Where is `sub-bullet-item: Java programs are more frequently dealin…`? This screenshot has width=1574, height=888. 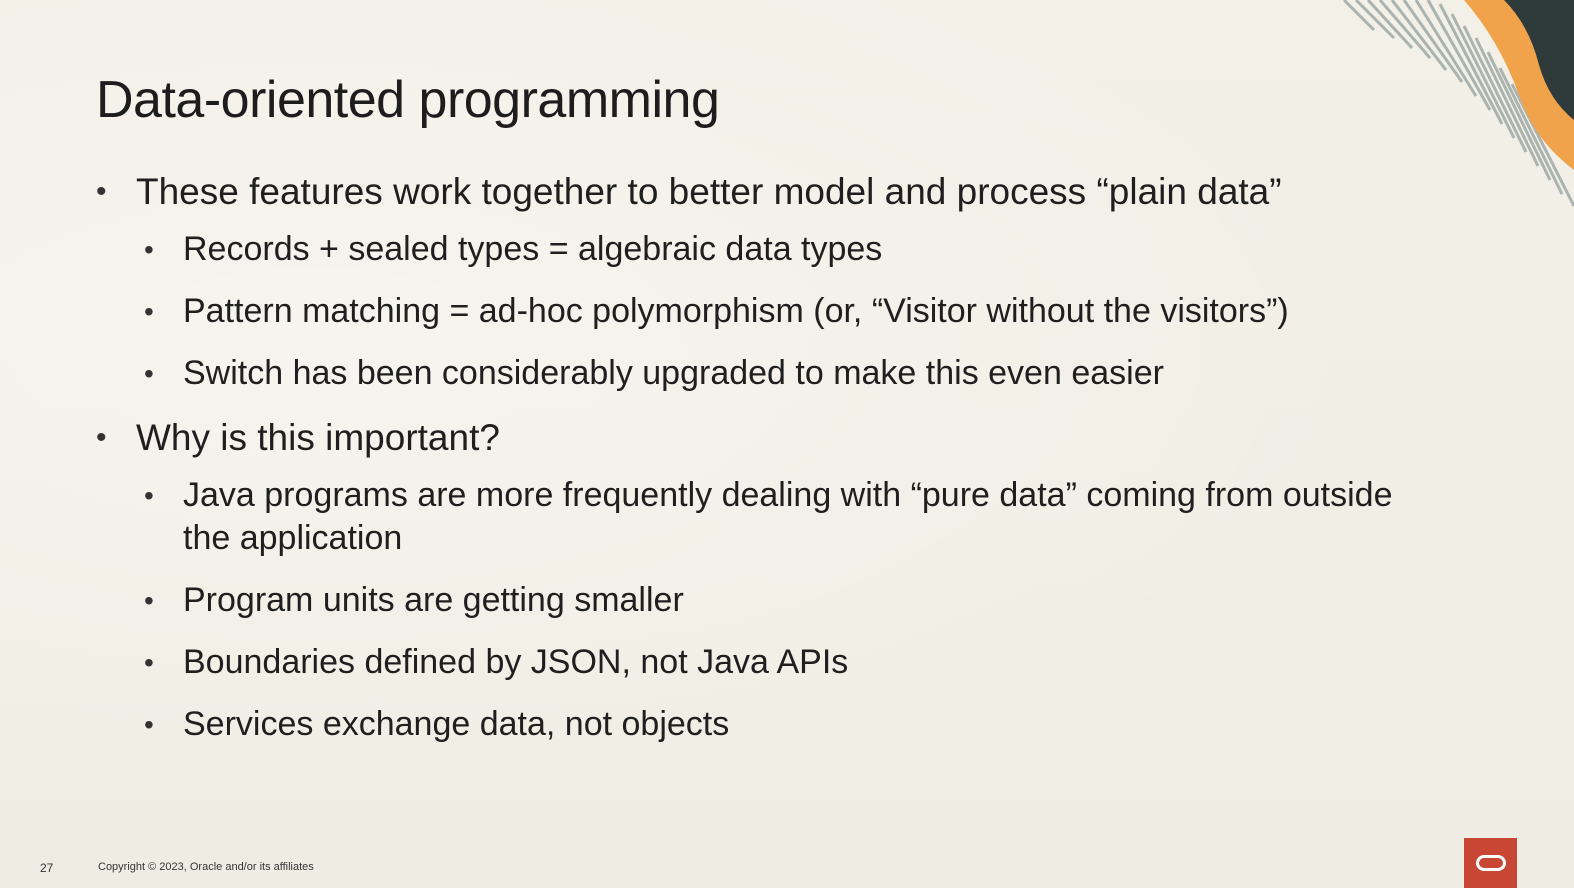 sub-bullet-item: Java programs are more frequently dealin… is located at coordinates (776, 517).